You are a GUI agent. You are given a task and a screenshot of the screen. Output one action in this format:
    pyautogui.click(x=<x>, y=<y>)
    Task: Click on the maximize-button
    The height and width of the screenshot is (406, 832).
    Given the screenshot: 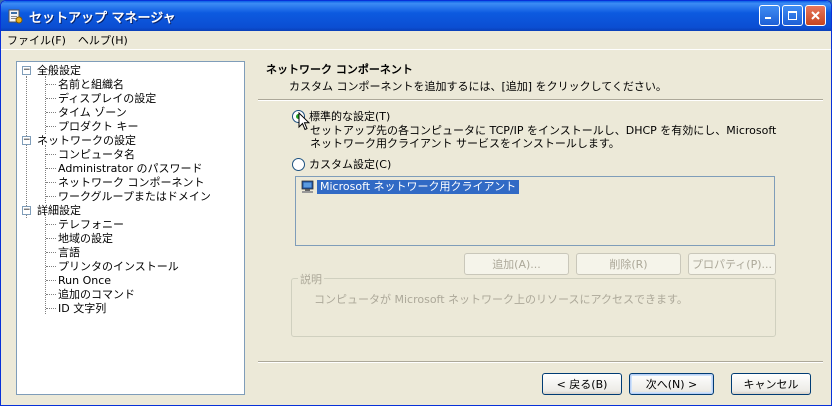 What is the action you would take?
    pyautogui.click(x=792, y=15)
    